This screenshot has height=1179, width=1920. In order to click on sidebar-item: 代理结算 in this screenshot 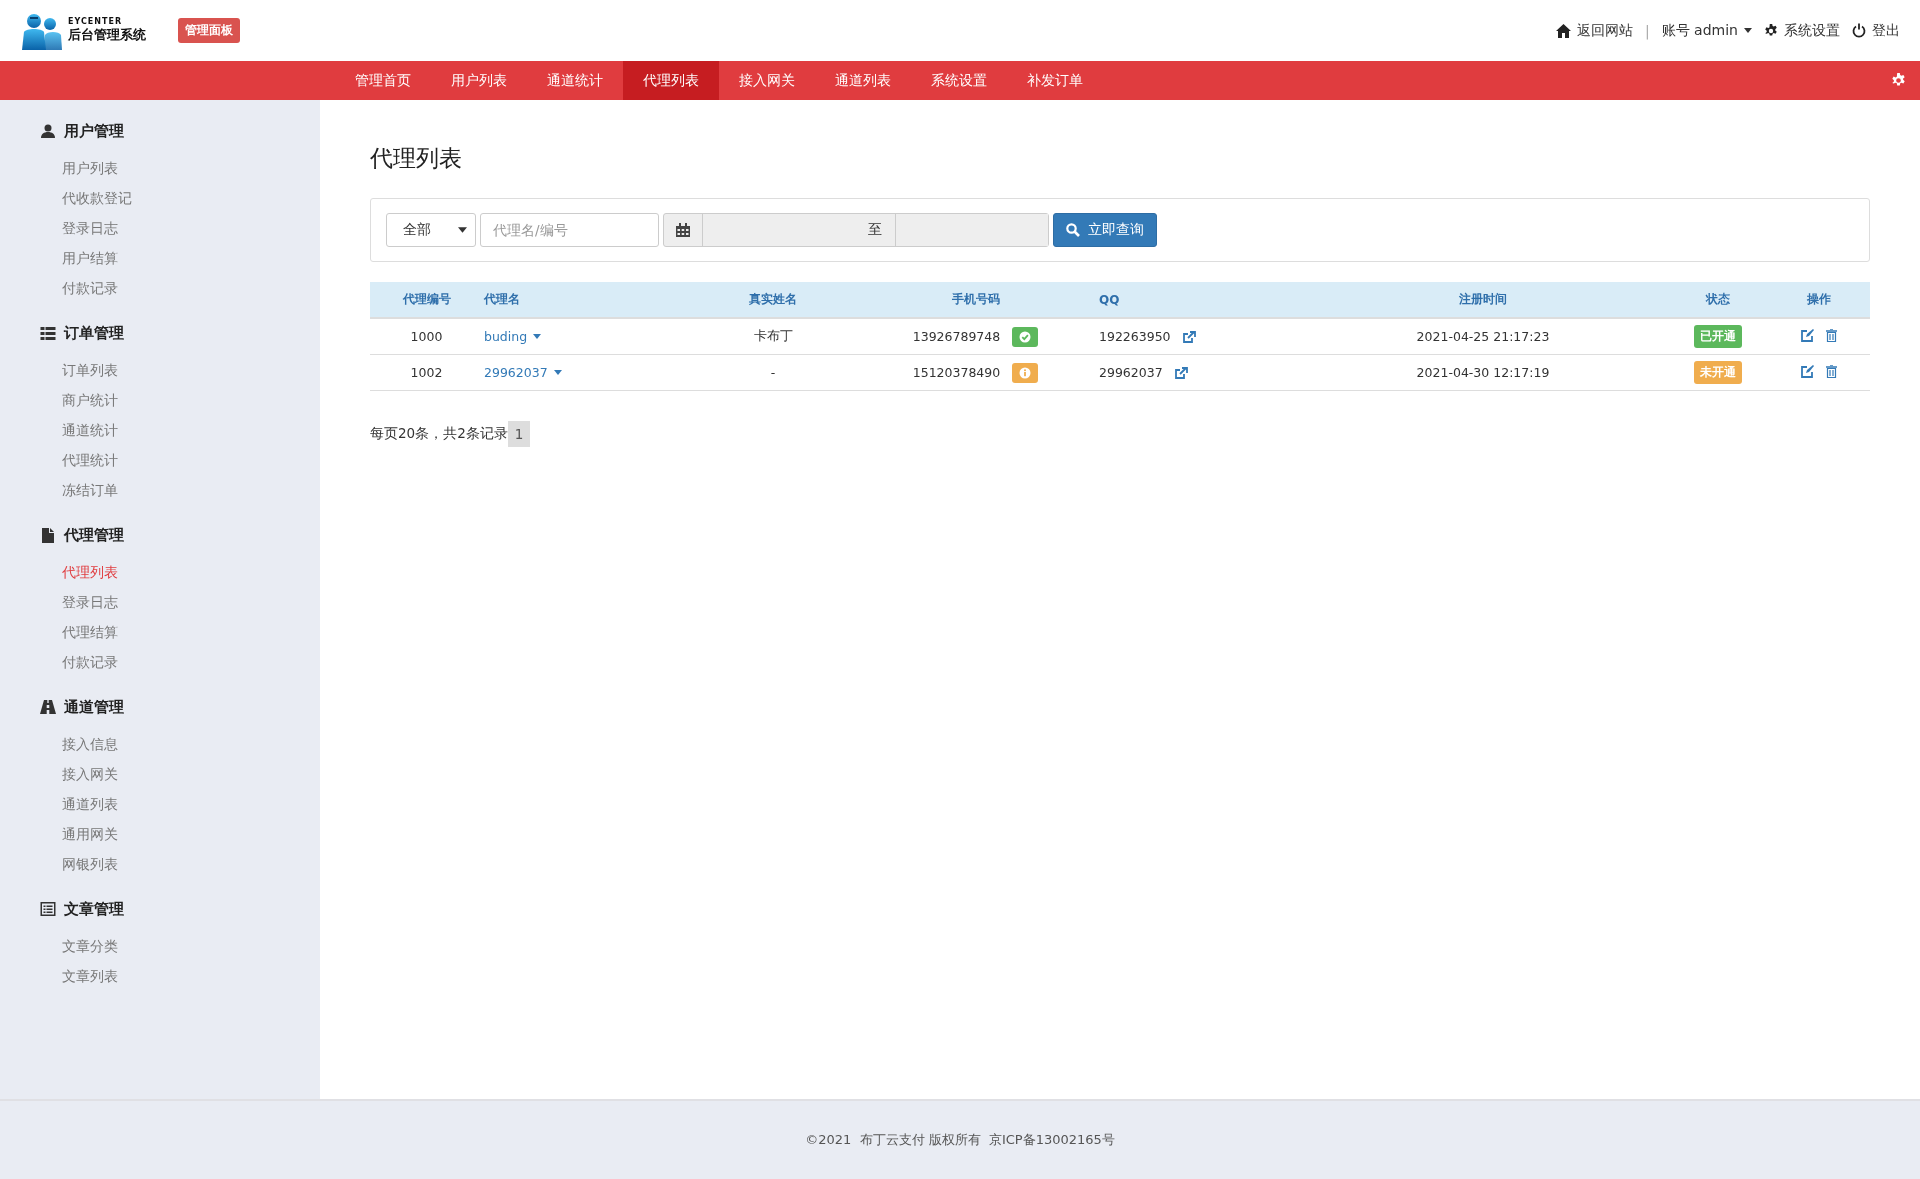, I will do `click(160, 632)`.